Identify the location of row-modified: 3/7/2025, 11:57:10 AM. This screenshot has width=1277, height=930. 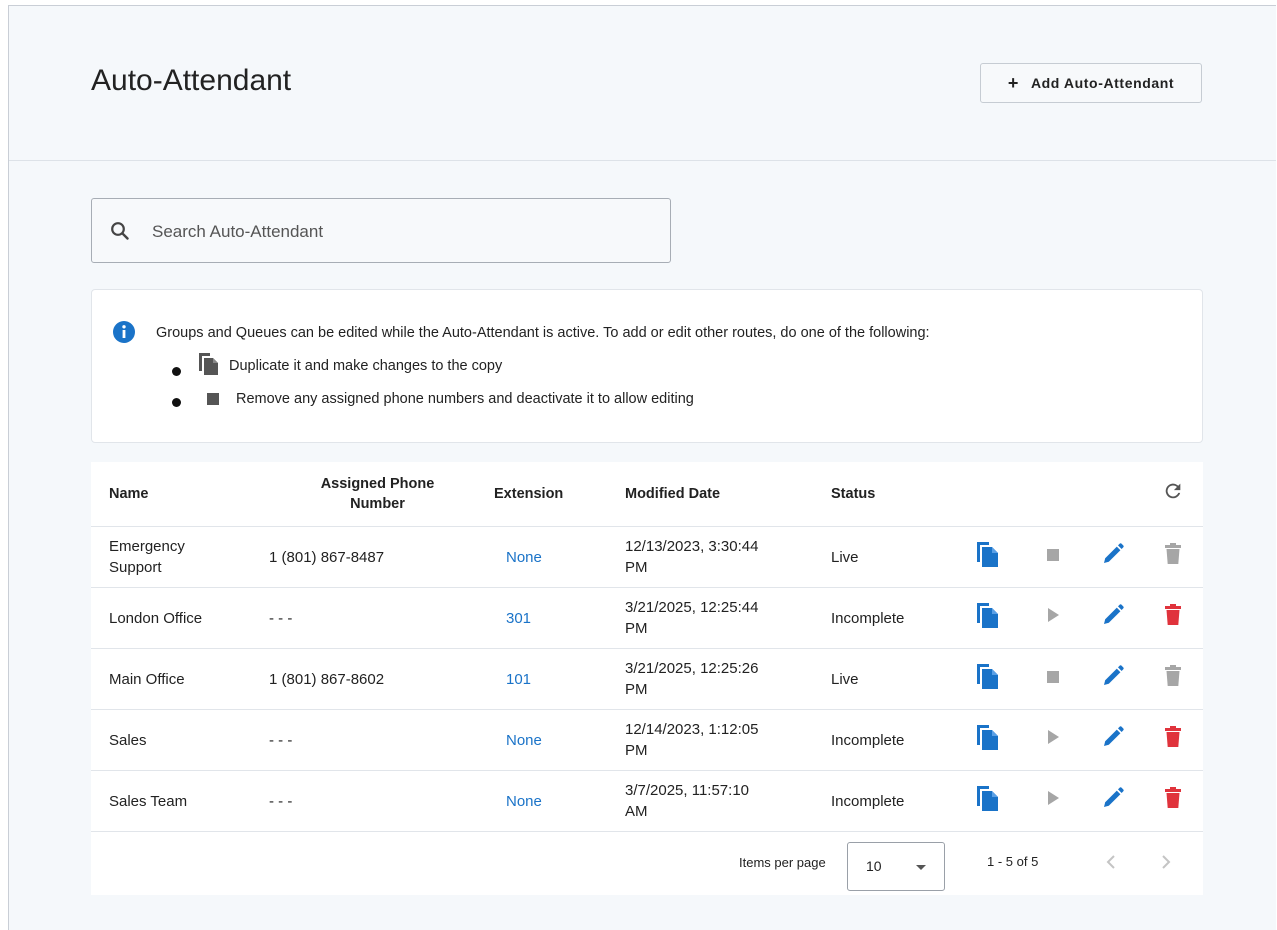
(728, 801).